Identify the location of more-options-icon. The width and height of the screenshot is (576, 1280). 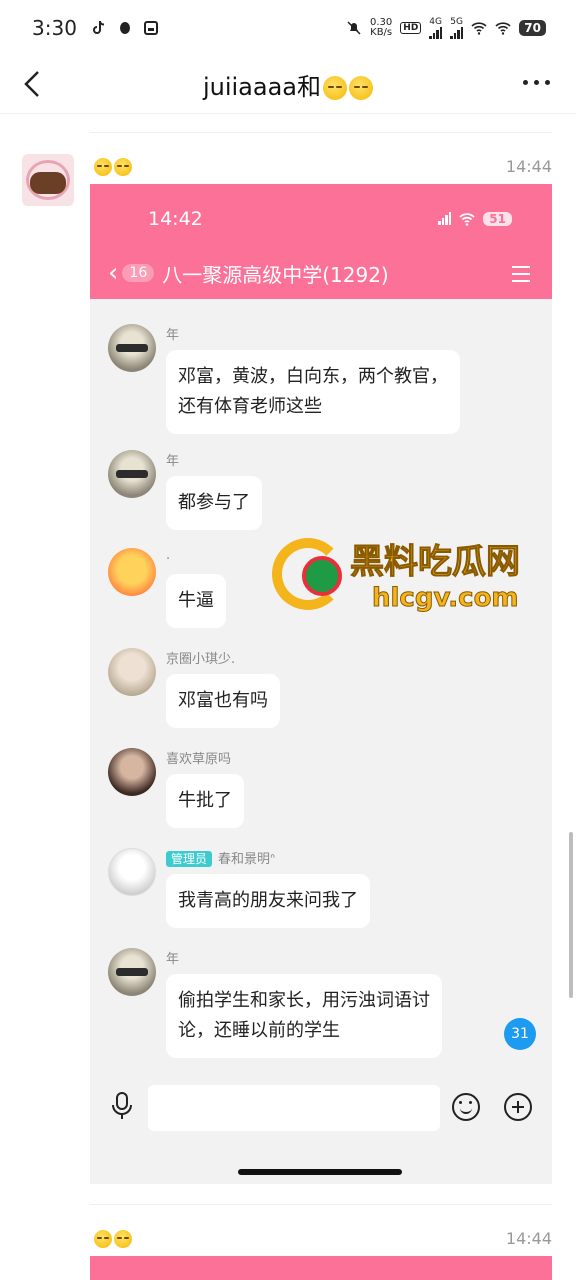
(536, 82).